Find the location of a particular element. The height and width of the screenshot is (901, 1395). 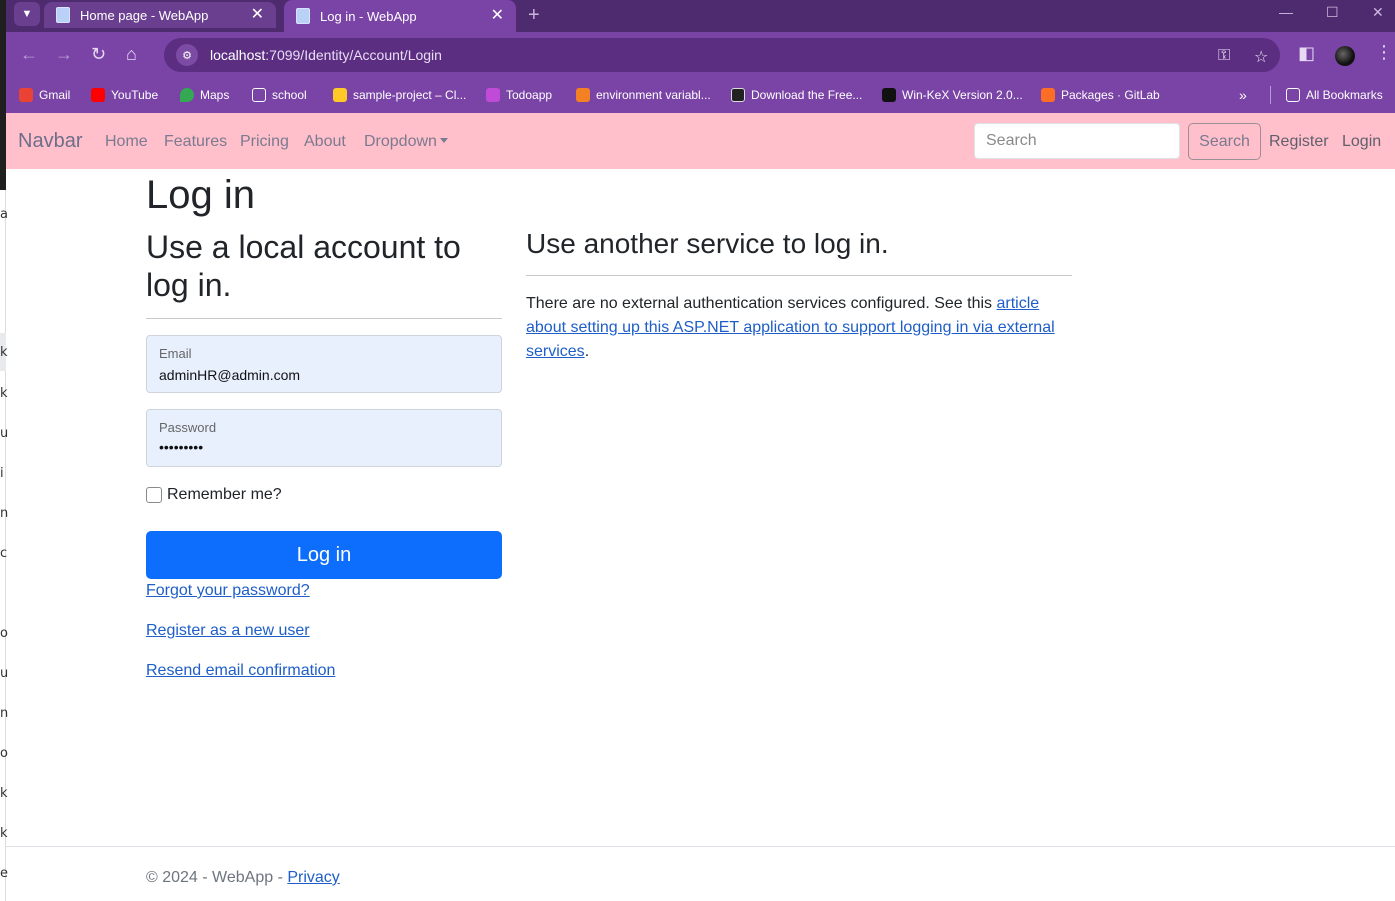

resend-confirmation-link: Resend email confirmation is located at coordinates (240, 671).